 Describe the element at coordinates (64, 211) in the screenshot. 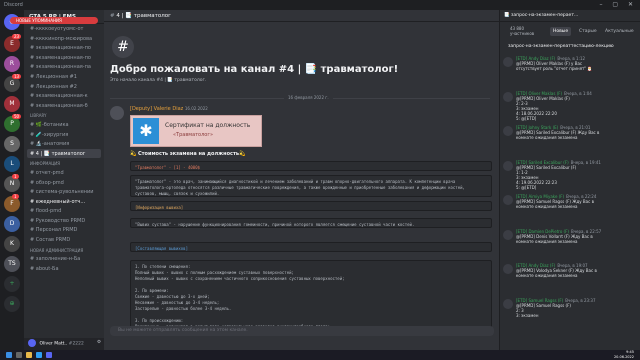

I see `channel-item: # flood-pmd` at that location.